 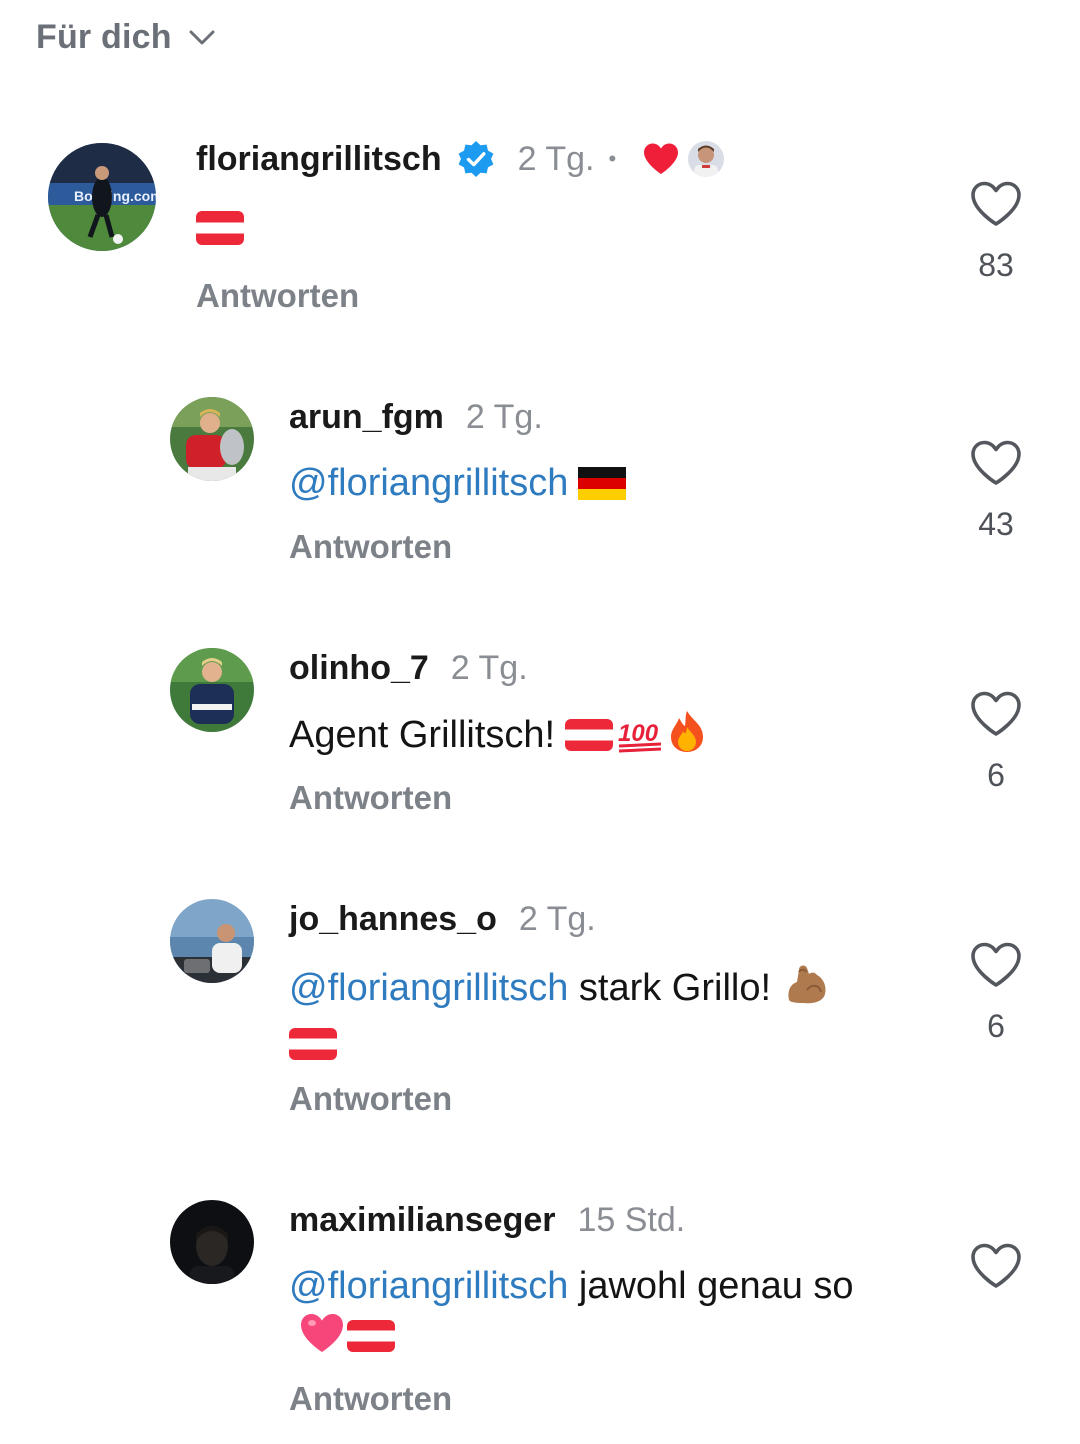 I want to click on comment-text: @floriangrillitsch jawohl genau so, so click(x=589, y=1314).